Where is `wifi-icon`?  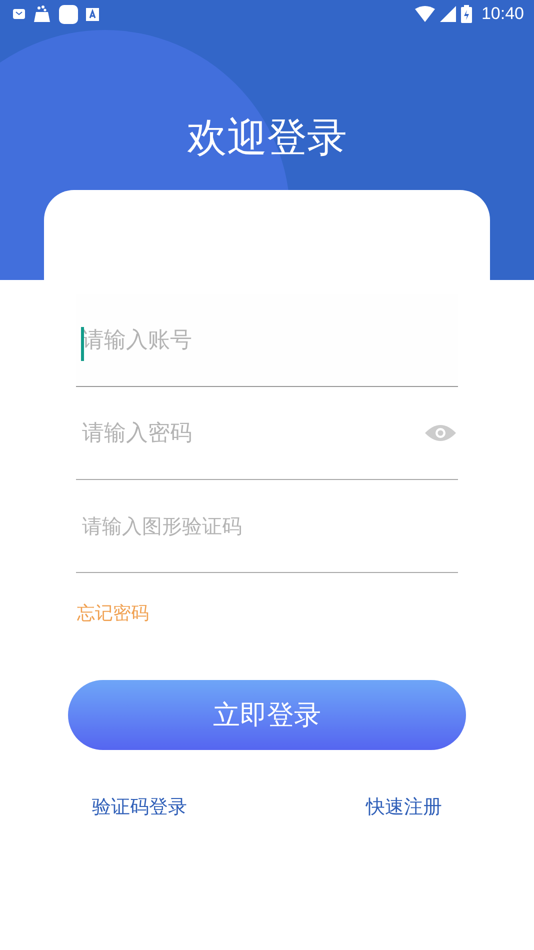 wifi-icon is located at coordinates (425, 14).